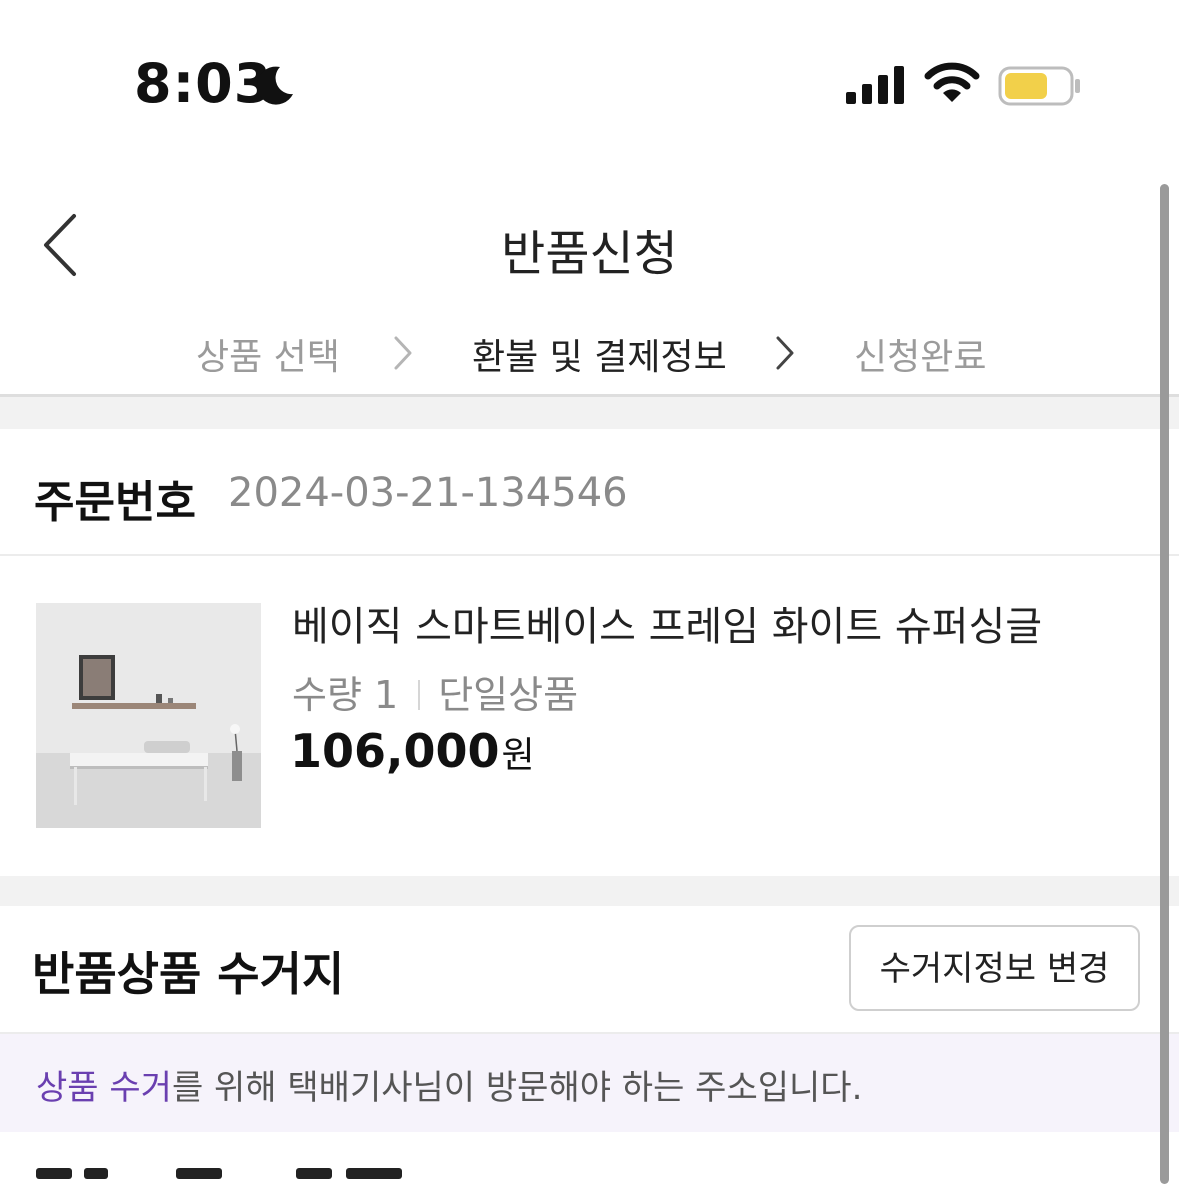 The width and height of the screenshot is (1179, 1188). Describe the element at coordinates (920, 357) in the screenshot. I see `step-complete: 신청완료` at that location.